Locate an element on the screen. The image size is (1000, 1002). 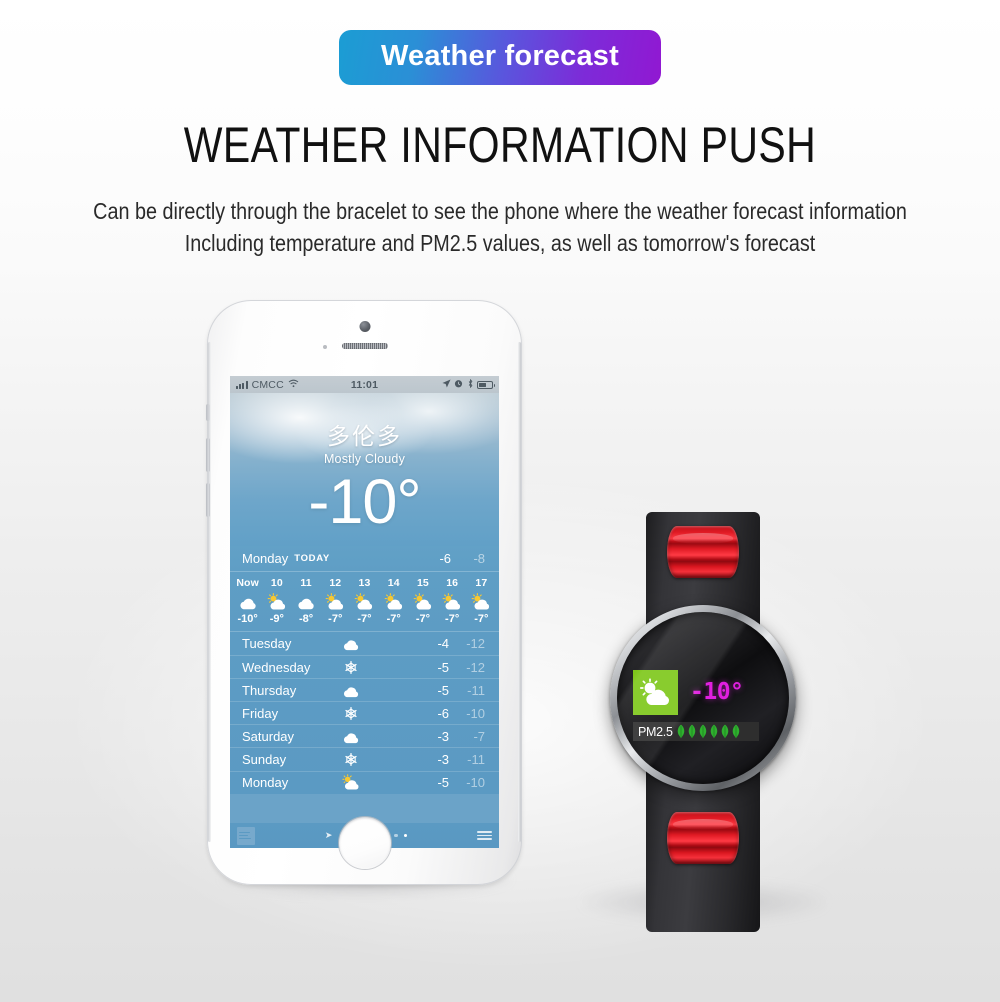
page-title: WEATHER INFORMATION PUSH is located at coordinates (500, 145).